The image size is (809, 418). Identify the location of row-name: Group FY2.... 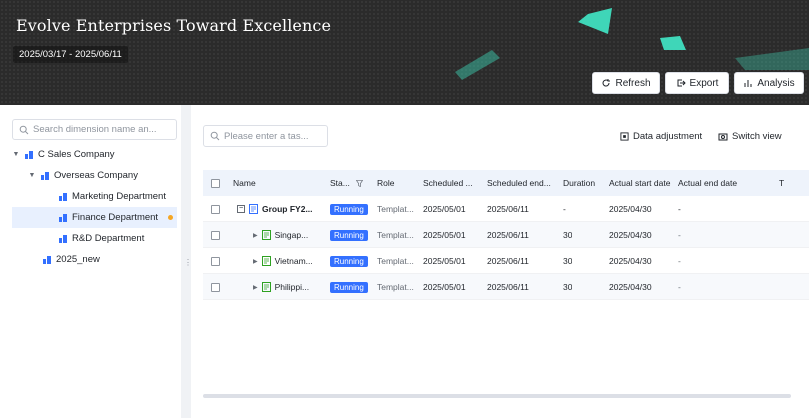
(287, 209).